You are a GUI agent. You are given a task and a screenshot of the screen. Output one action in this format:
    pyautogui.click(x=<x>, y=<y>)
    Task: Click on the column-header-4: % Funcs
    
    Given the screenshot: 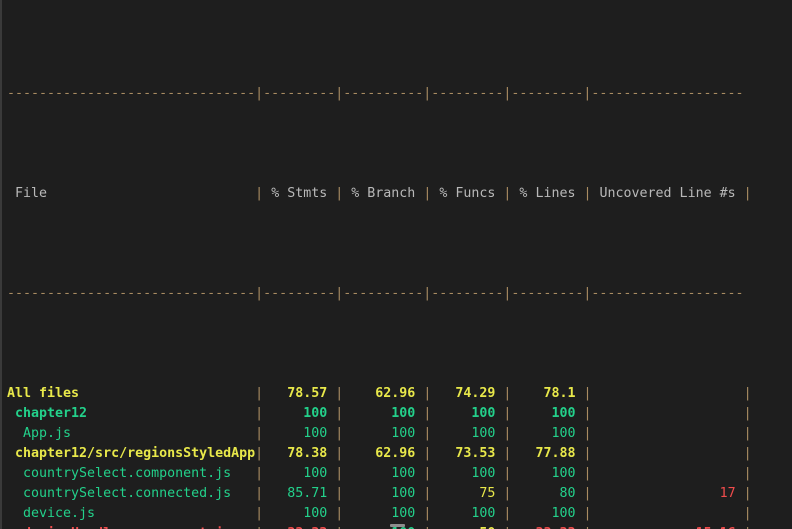 What is the action you would take?
    pyautogui.click(x=467, y=193)
    